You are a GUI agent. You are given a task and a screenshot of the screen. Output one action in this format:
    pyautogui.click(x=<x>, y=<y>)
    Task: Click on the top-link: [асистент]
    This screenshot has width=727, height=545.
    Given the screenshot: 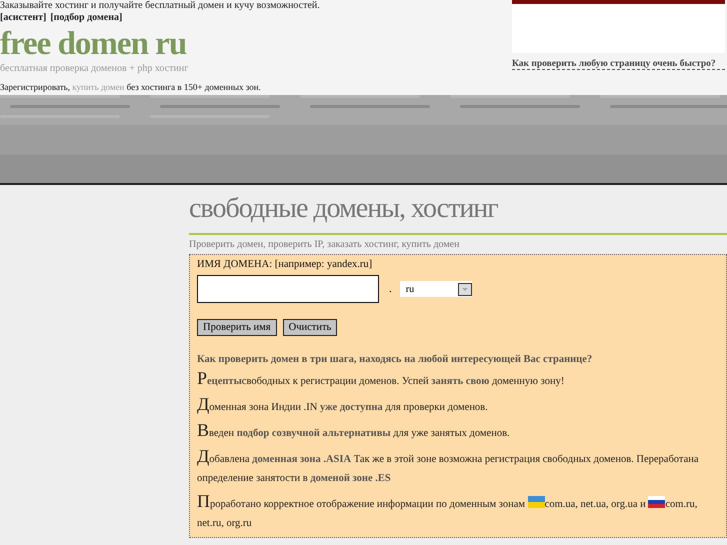 What is the action you would take?
    pyautogui.click(x=23, y=18)
    